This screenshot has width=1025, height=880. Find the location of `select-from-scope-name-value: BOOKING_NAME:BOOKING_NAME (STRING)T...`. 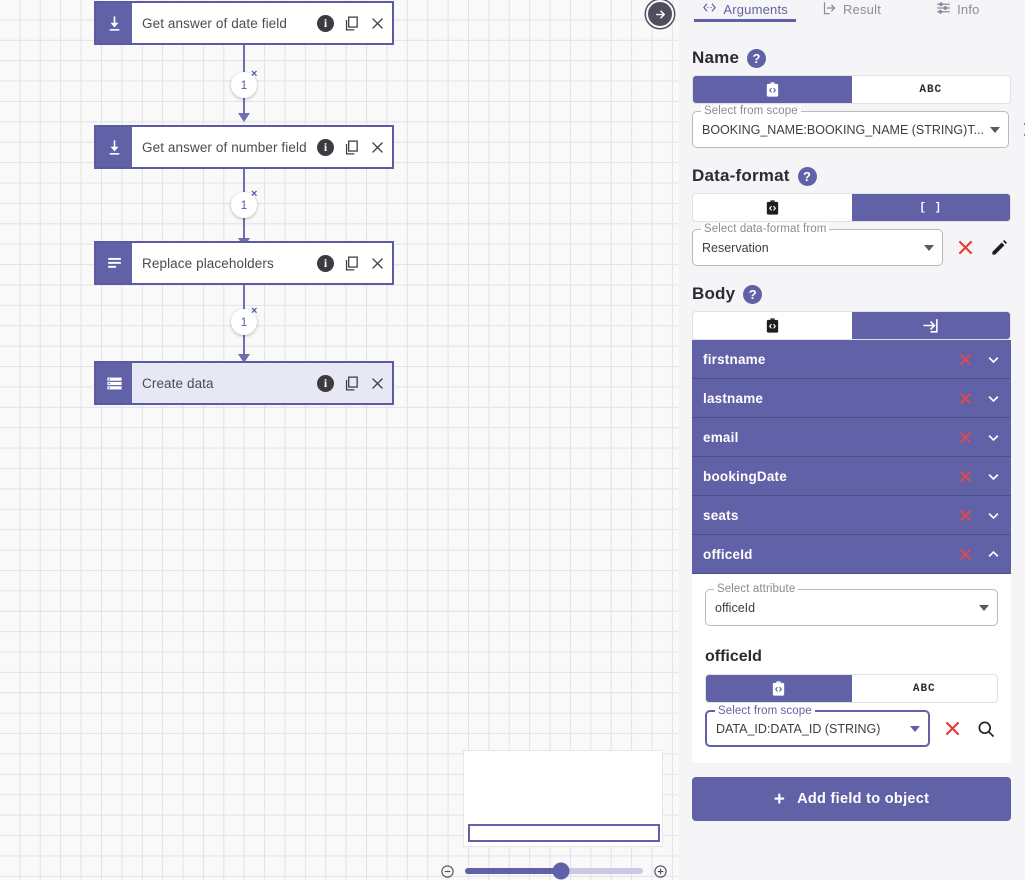

select-from-scope-name-value: BOOKING_NAME:BOOKING_NAME (STRING)T... is located at coordinates (843, 129).